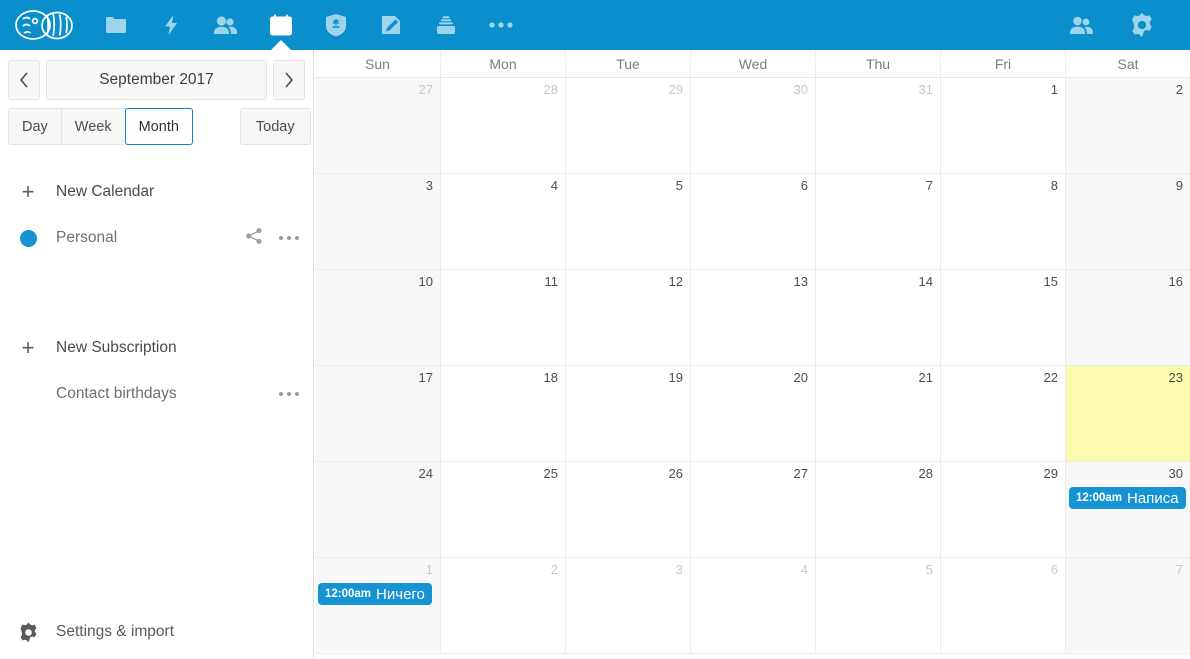 The width and height of the screenshot is (1190, 659). I want to click on contacts-icon, so click(225, 25).